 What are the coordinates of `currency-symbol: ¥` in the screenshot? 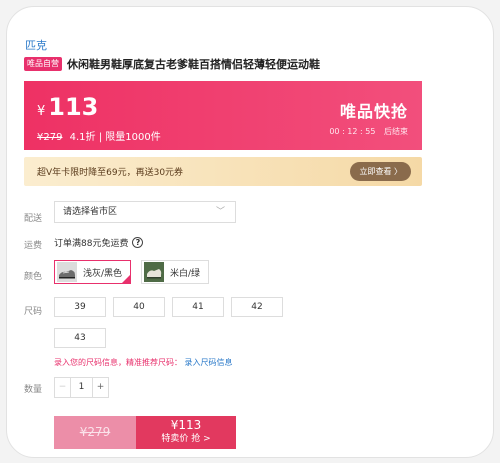 It's located at (41, 111).